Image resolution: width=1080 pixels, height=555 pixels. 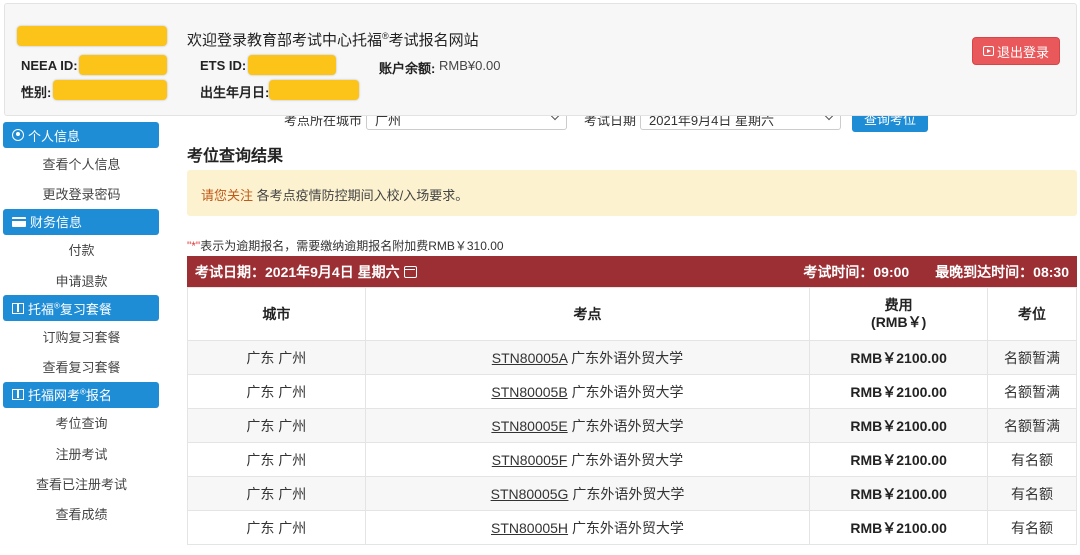 I want to click on redacted-neea-id, so click(x=123, y=65).